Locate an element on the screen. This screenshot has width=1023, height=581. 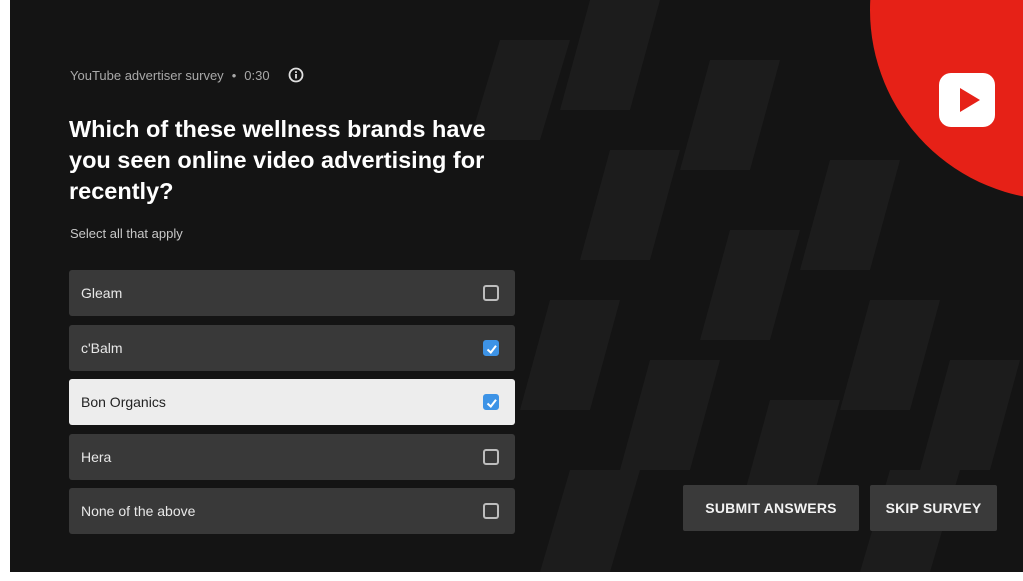
survey-meta: YouTube advertiser survey • 0:30 is located at coordinates (187, 75).